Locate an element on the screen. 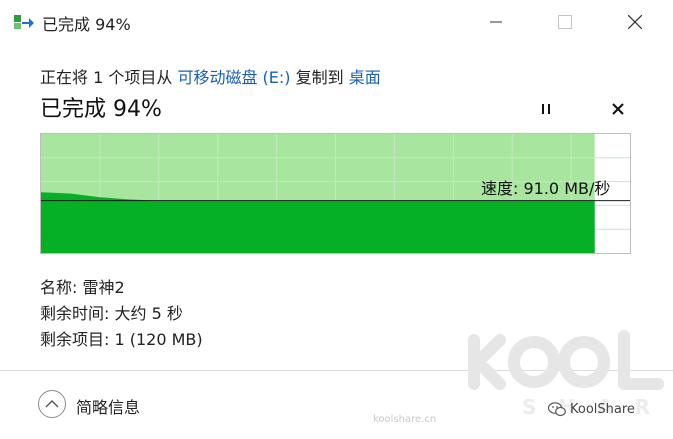  title-bar: 已完成 94% is located at coordinates (336, 22).